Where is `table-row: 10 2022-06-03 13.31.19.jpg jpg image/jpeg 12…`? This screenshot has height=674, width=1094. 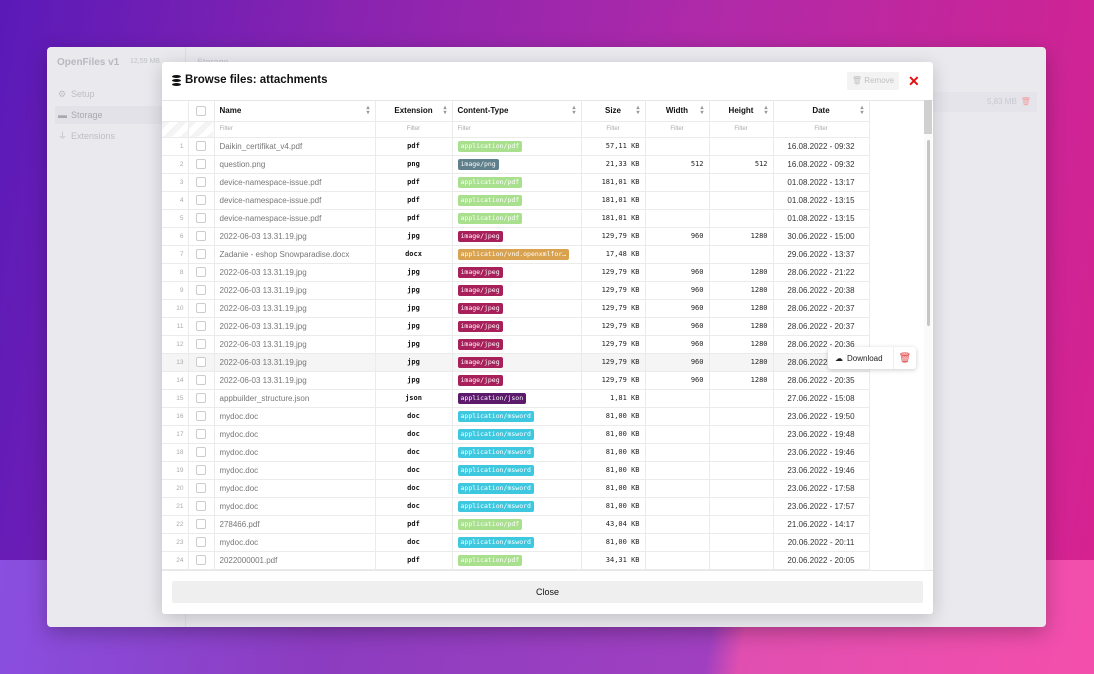
table-row: 10 2022-06-03 13.31.19.jpg jpg image/jpeg 12… is located at coordinates (516, 308).